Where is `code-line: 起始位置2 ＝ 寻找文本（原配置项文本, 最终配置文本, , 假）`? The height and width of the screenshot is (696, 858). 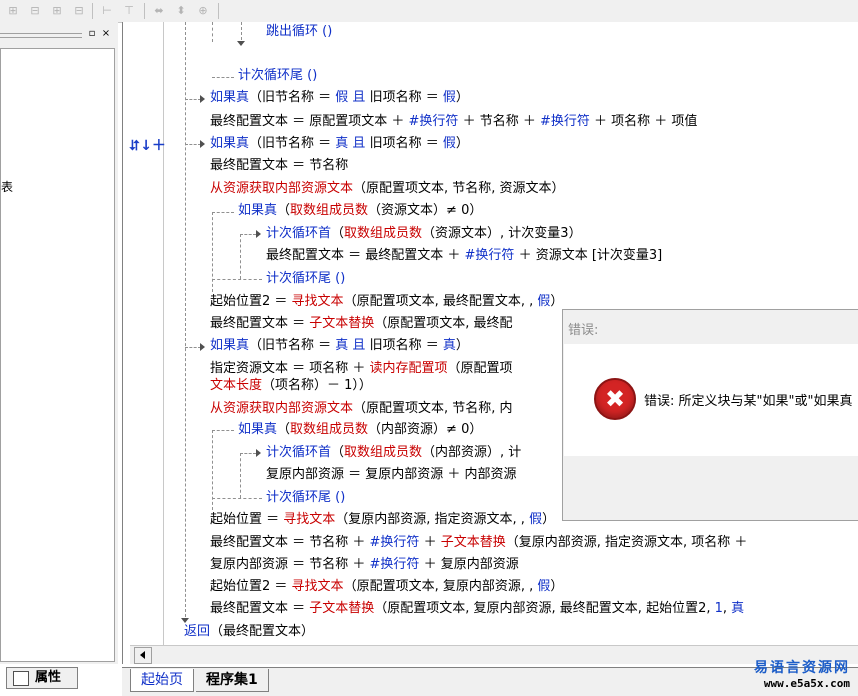
code-line: 起始位置2 ＝ 寻找文本（原配置项文本, 最终配置文本, , 假） is located at coordinates (386, 302).